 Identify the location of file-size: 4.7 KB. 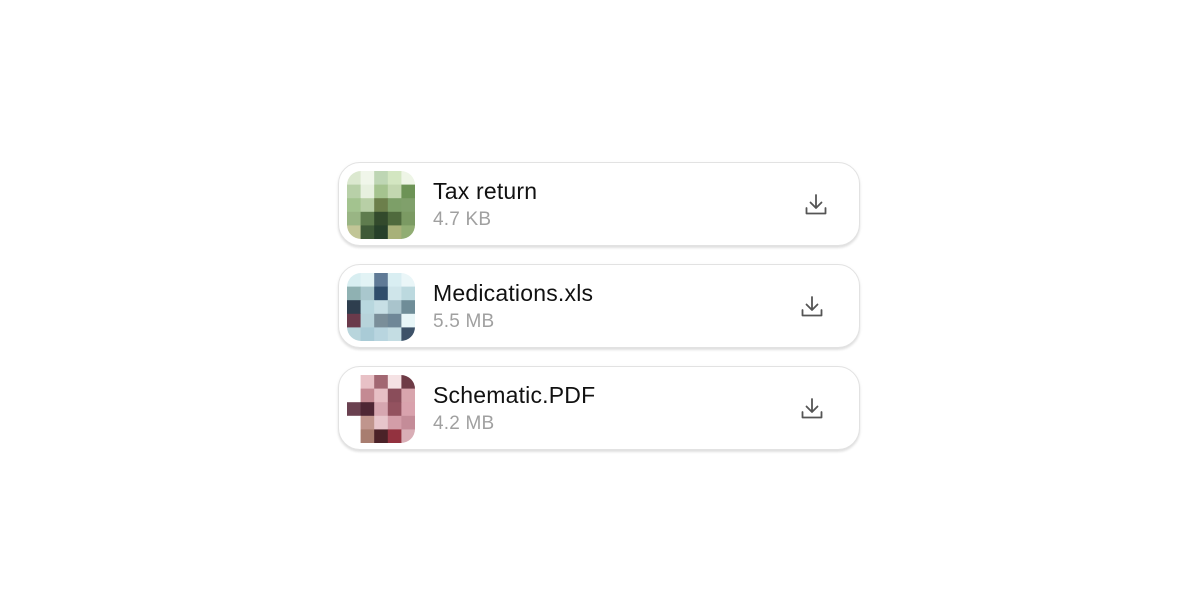
(462, 219).